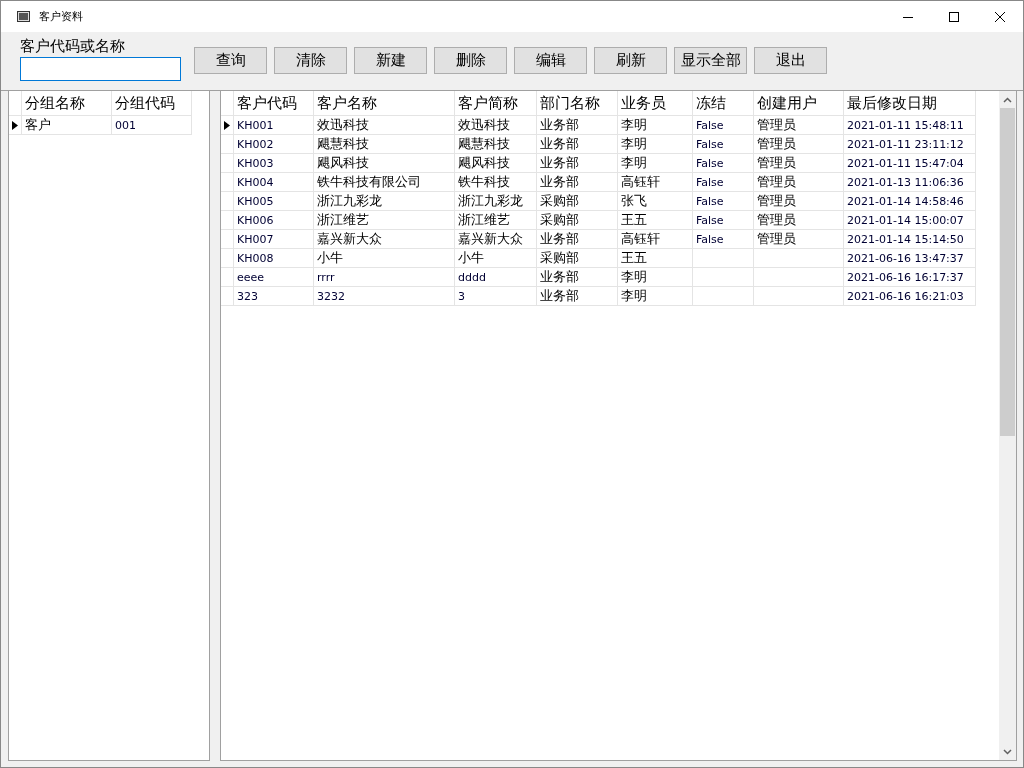 The height and width of the screenshot is (768, 1024). I want to click on customer-cell: 2021-01-11 23:11:12, so click(905, 144).